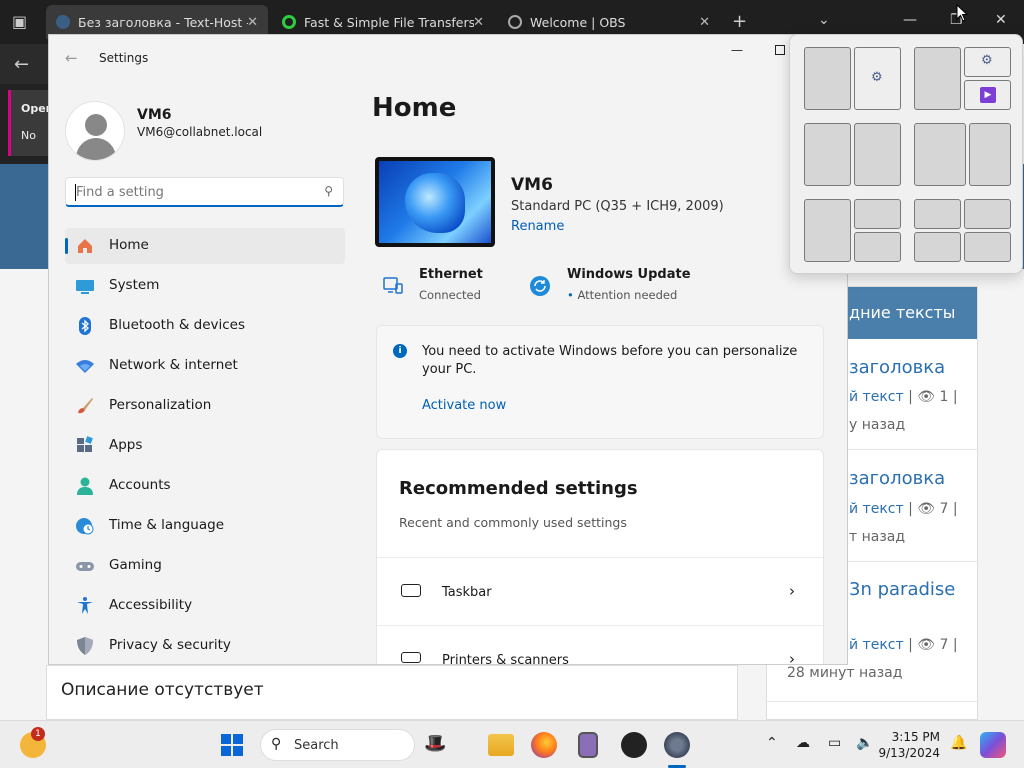  Describe the element at coordinates (85, 526) in the screenshot. I see `globe-clock-icon` at that location.